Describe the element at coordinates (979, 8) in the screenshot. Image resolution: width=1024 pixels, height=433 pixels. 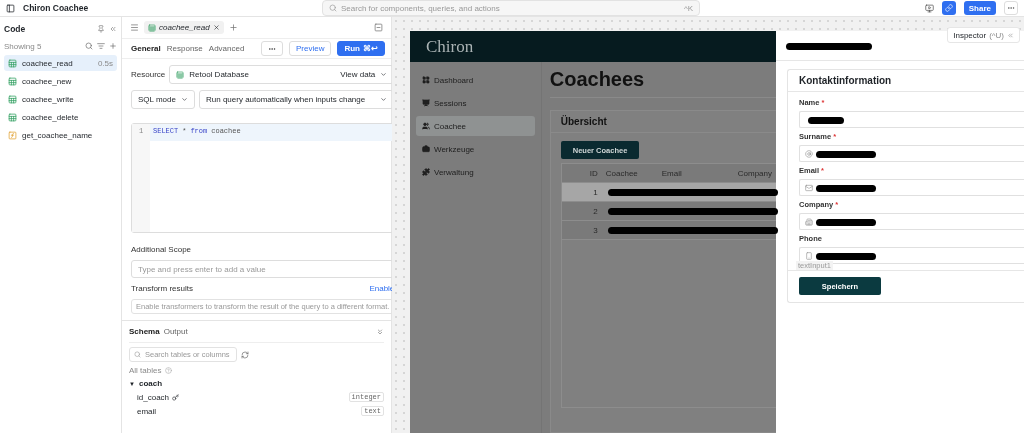
I see `share-button: Share` at that location.